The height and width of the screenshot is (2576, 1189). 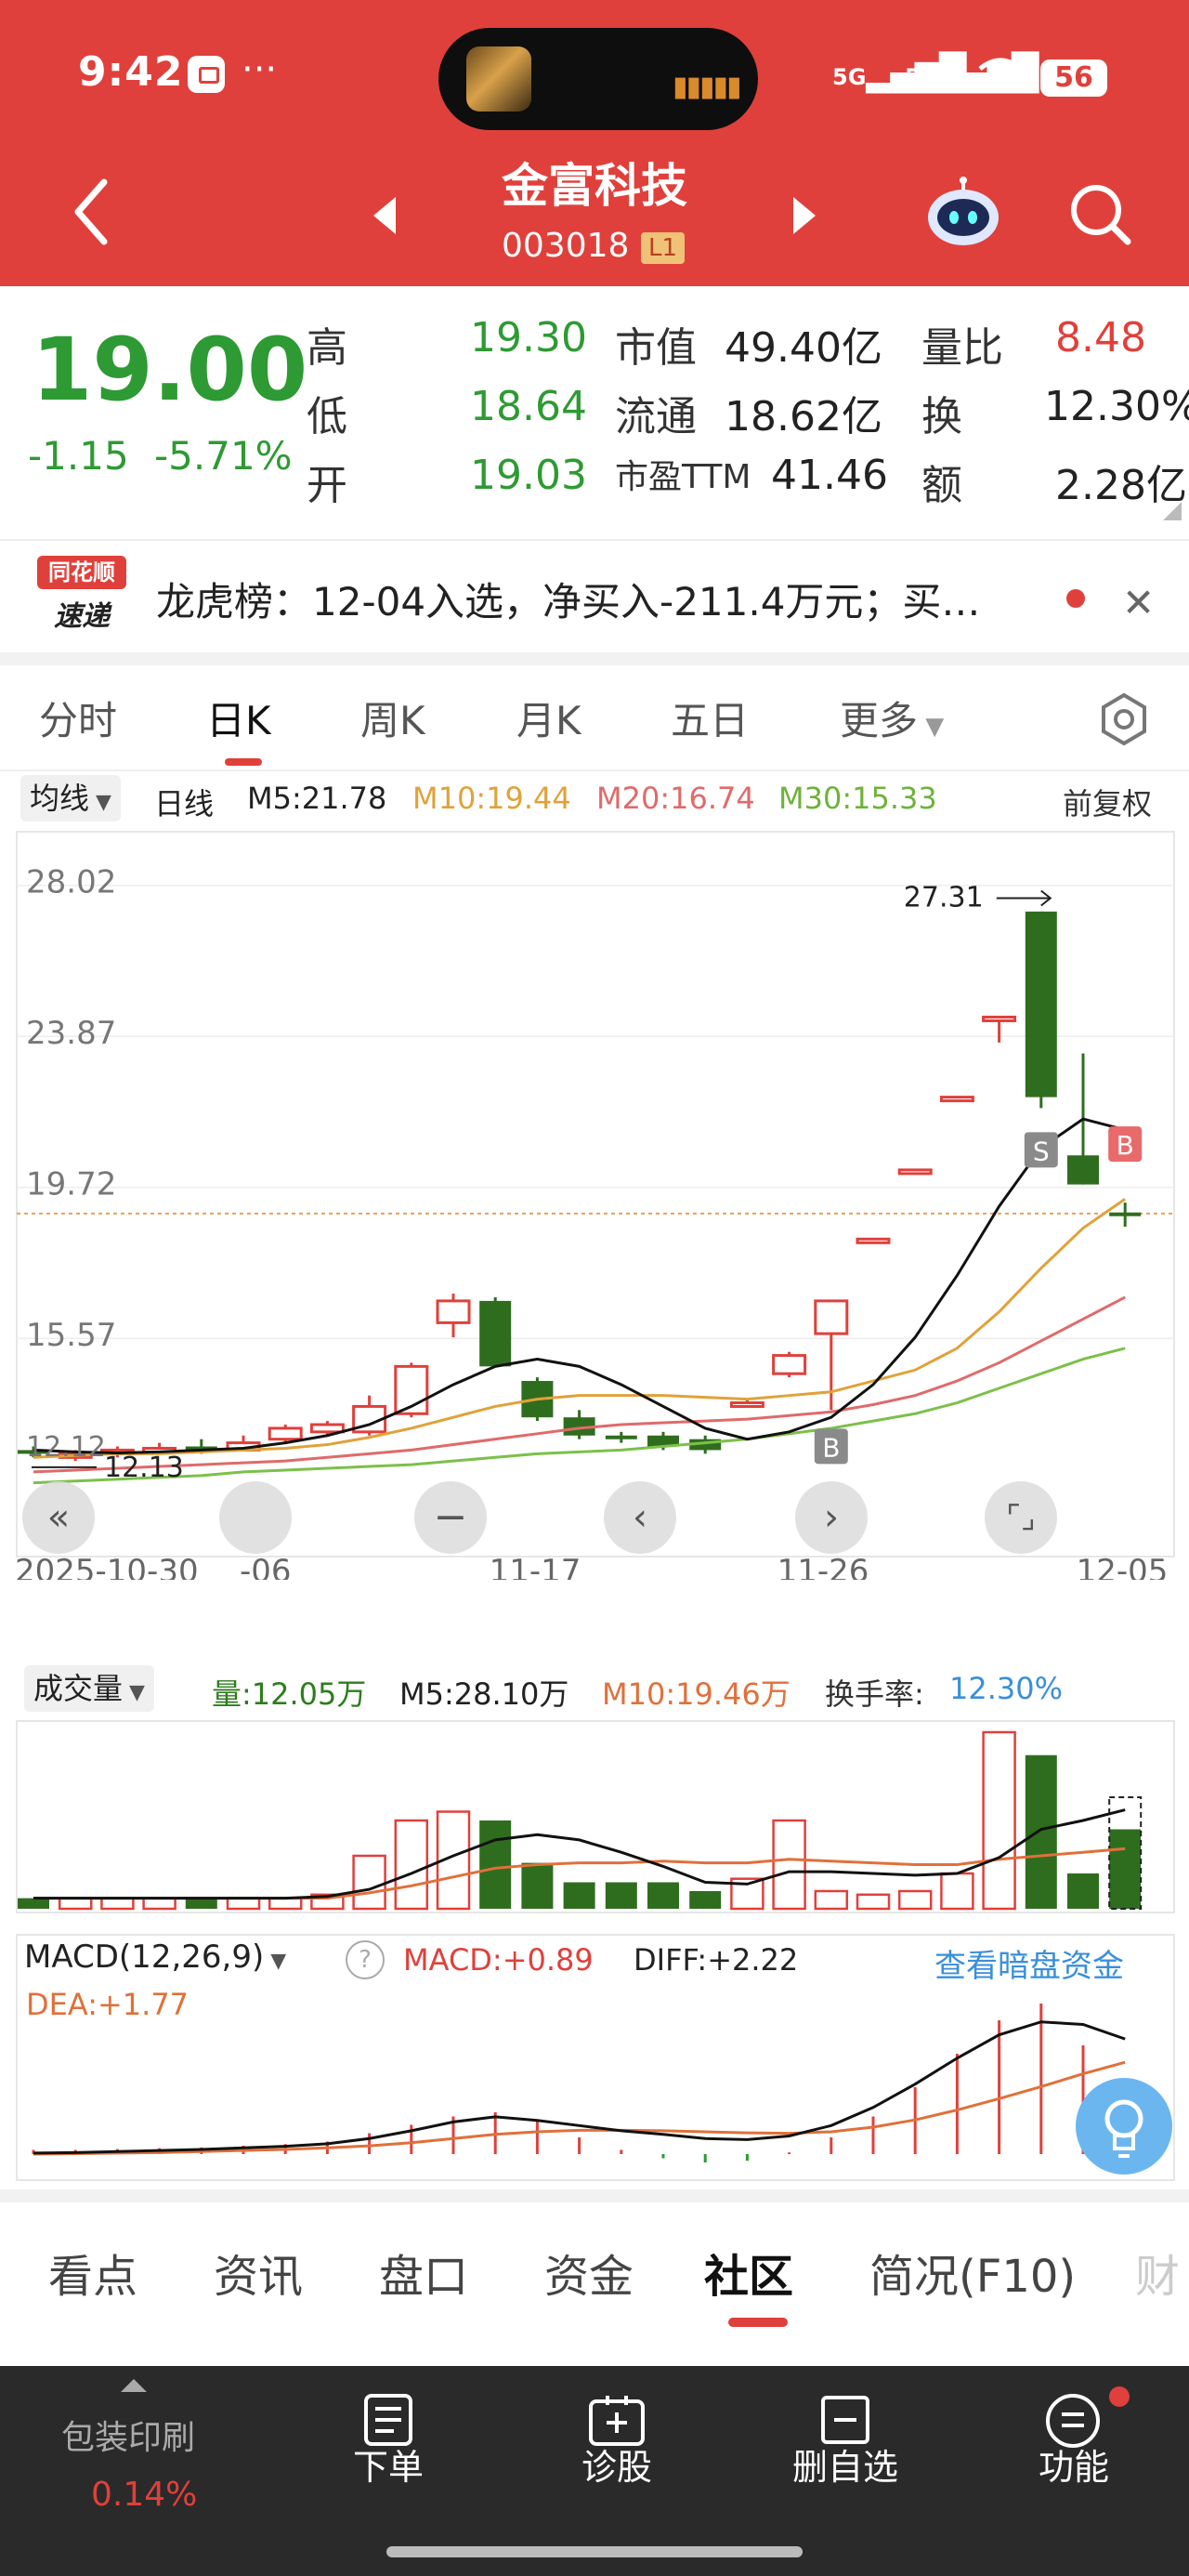 I want to click on ma-type-selector: 均线 ▼, so click(x=71, y=798).